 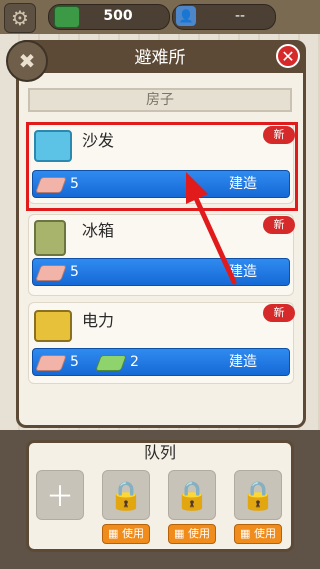 What do you see at coordinates (240, 16) in the screenshot?
I see `population-value: --` at bounding box center [240, 16].